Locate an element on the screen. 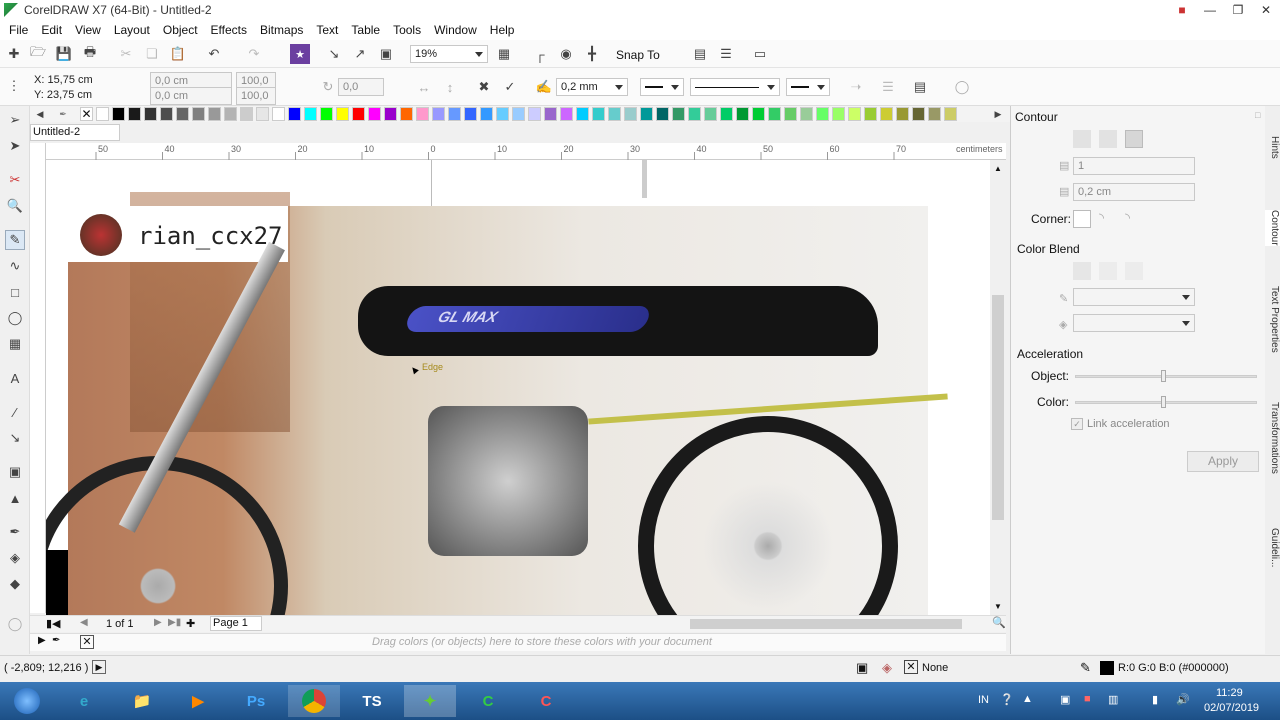 The height and width of the screenshot is (720, 1280). guidelines-icon: ╋ is located at coordinates (592, 54).